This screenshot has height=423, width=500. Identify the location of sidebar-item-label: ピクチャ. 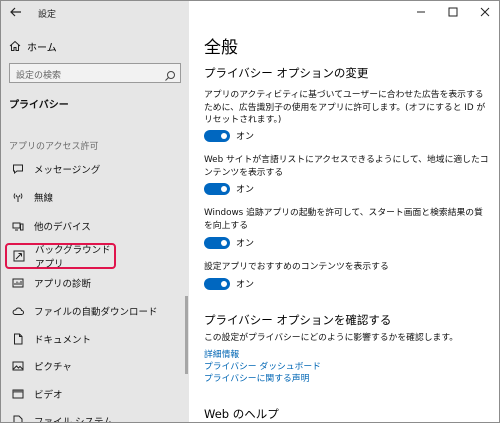
(53, 367).